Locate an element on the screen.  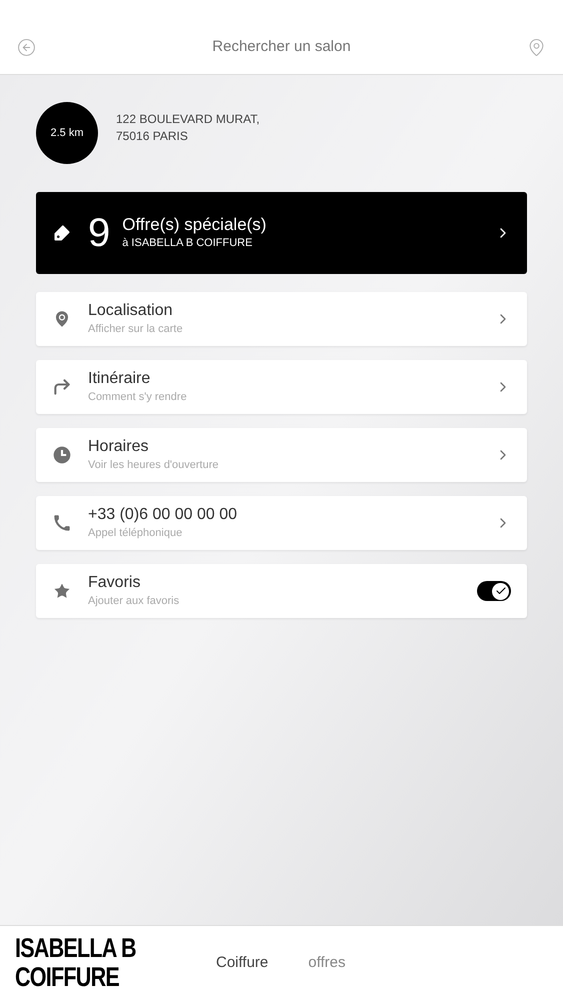
address-line: 75016 PARIS is located at coordinates (152, 136).